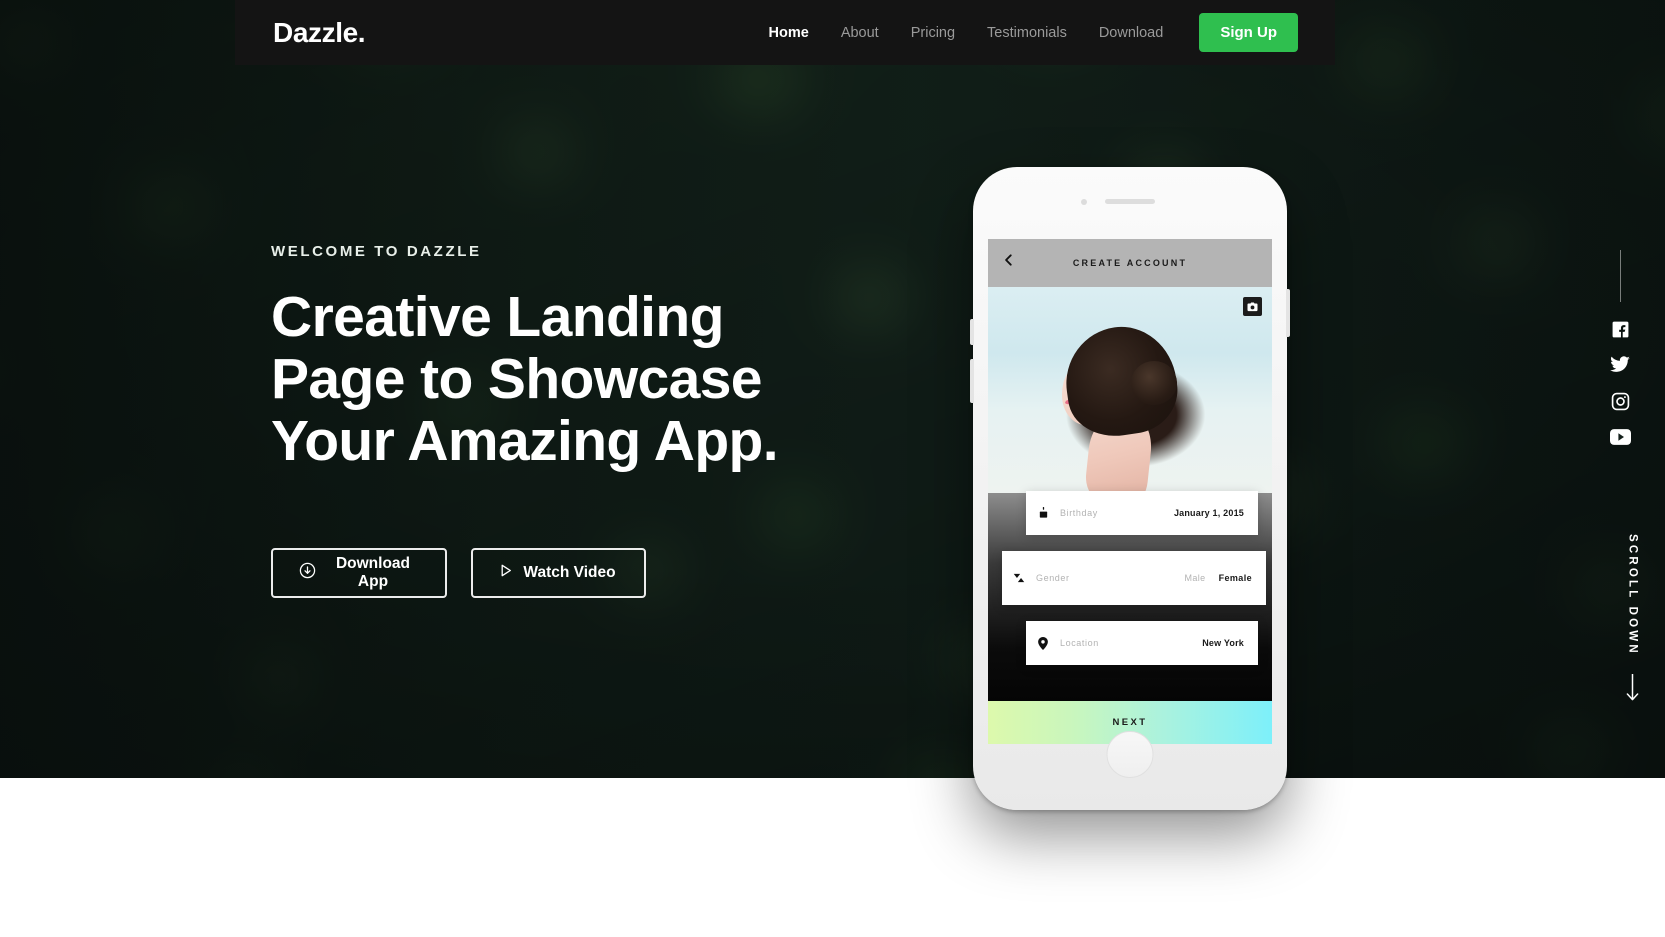 The height and width of the screenshot is (937, 1665). What do you see at coordinates (1084, 202) in the screenshot?
I see `phone-front-camera` at bounding box center [1084, 202].